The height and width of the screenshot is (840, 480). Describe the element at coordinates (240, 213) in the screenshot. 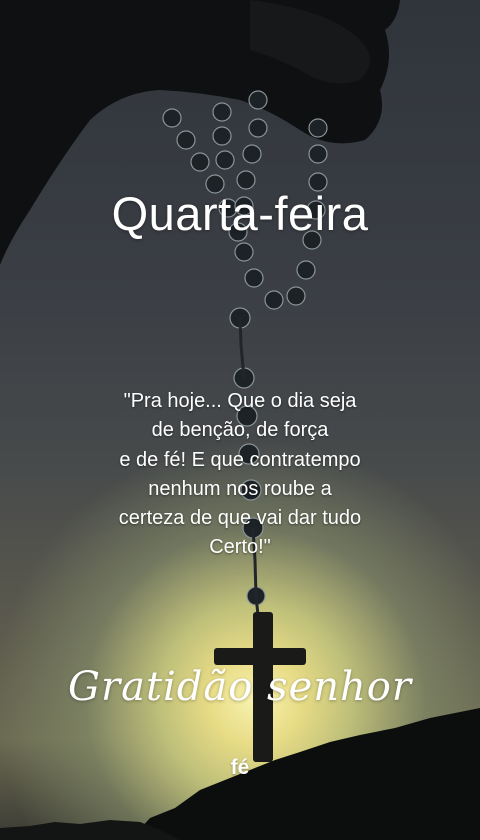

I see `weekday-title: Quarta-feira` at that location.